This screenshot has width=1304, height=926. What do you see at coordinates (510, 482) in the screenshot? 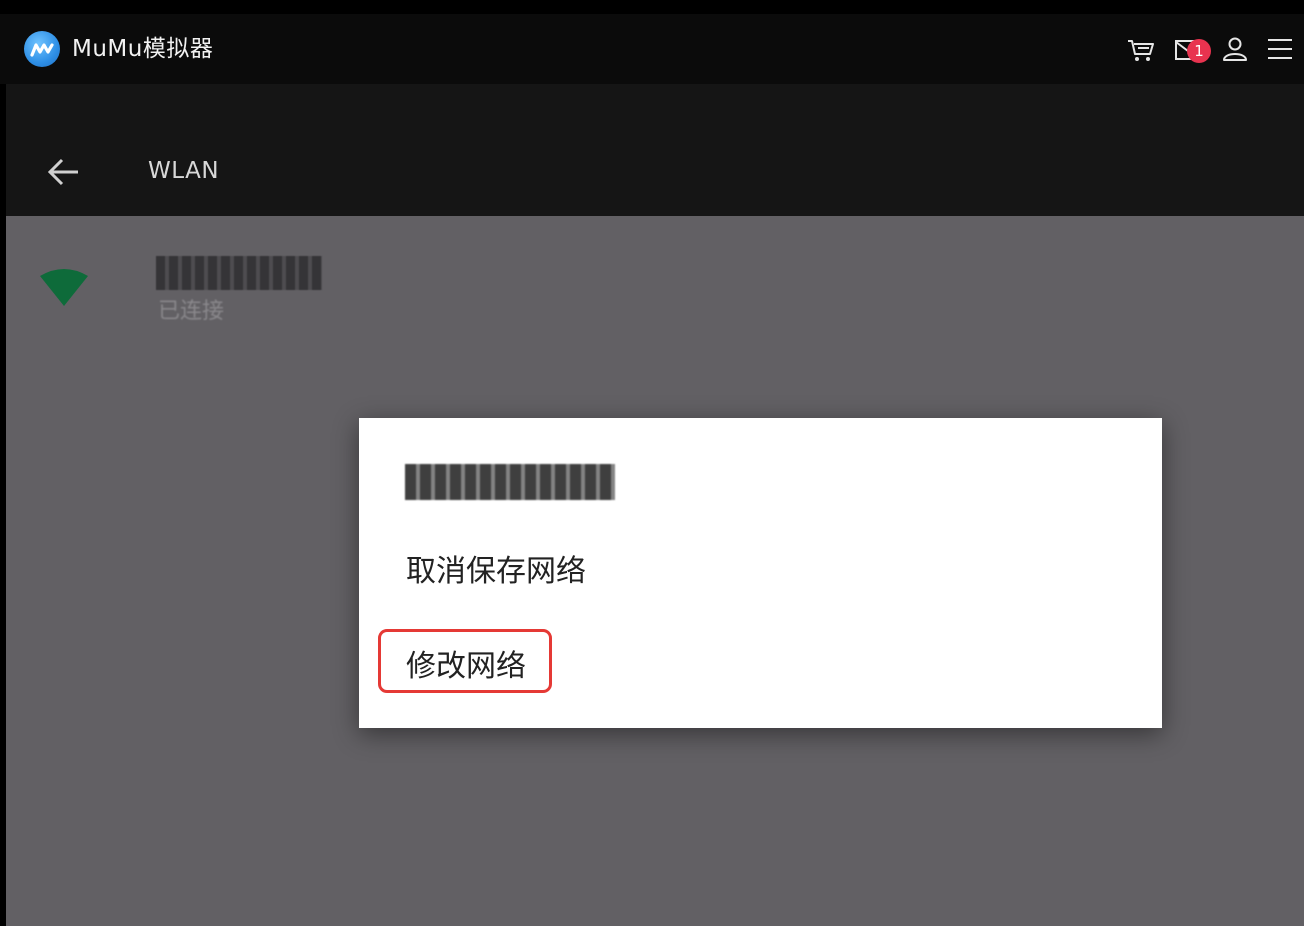
I see `dialog-title-redacted` at bounding box center [510, 482].